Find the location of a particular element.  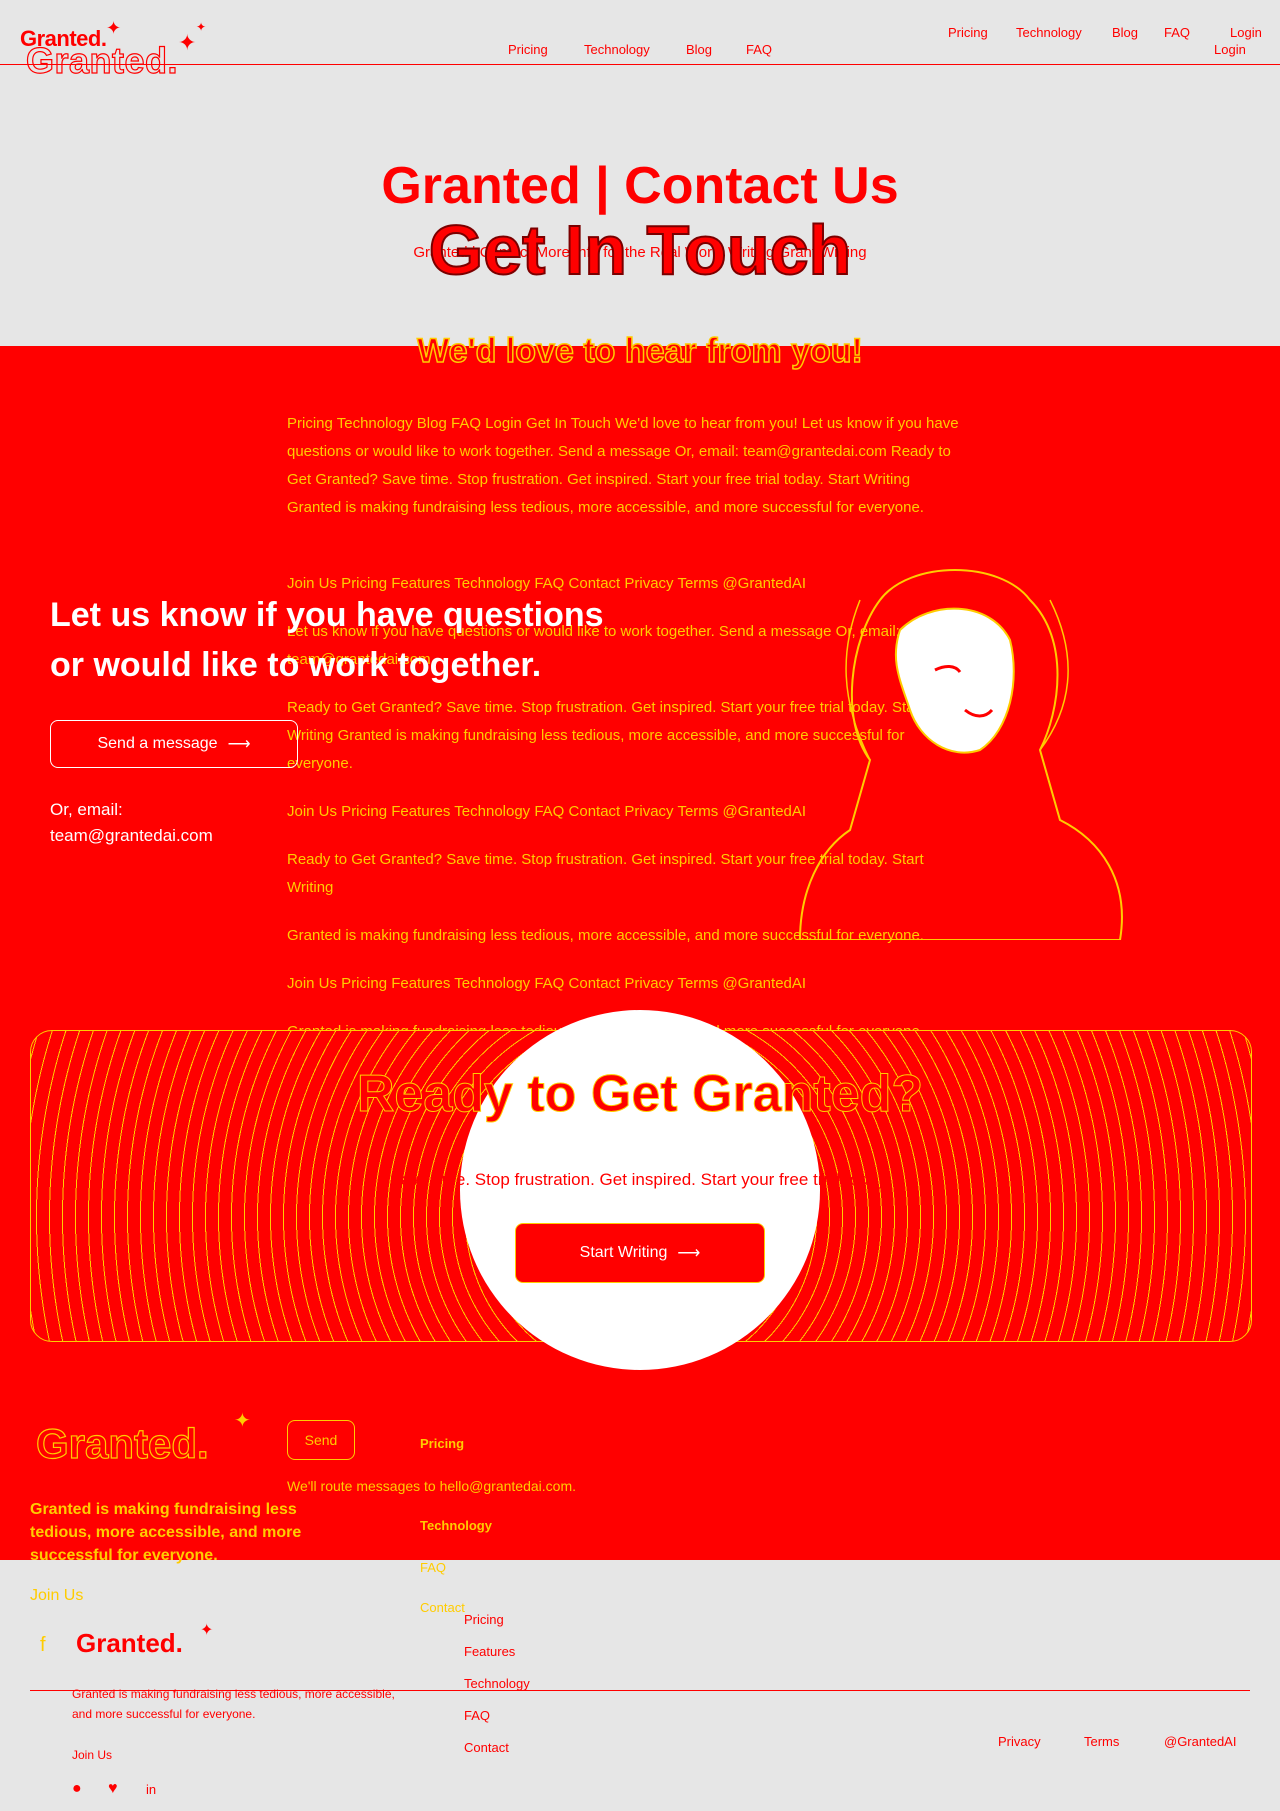

footer-link-faq: FAQ is located at coordinates (433, 1567).